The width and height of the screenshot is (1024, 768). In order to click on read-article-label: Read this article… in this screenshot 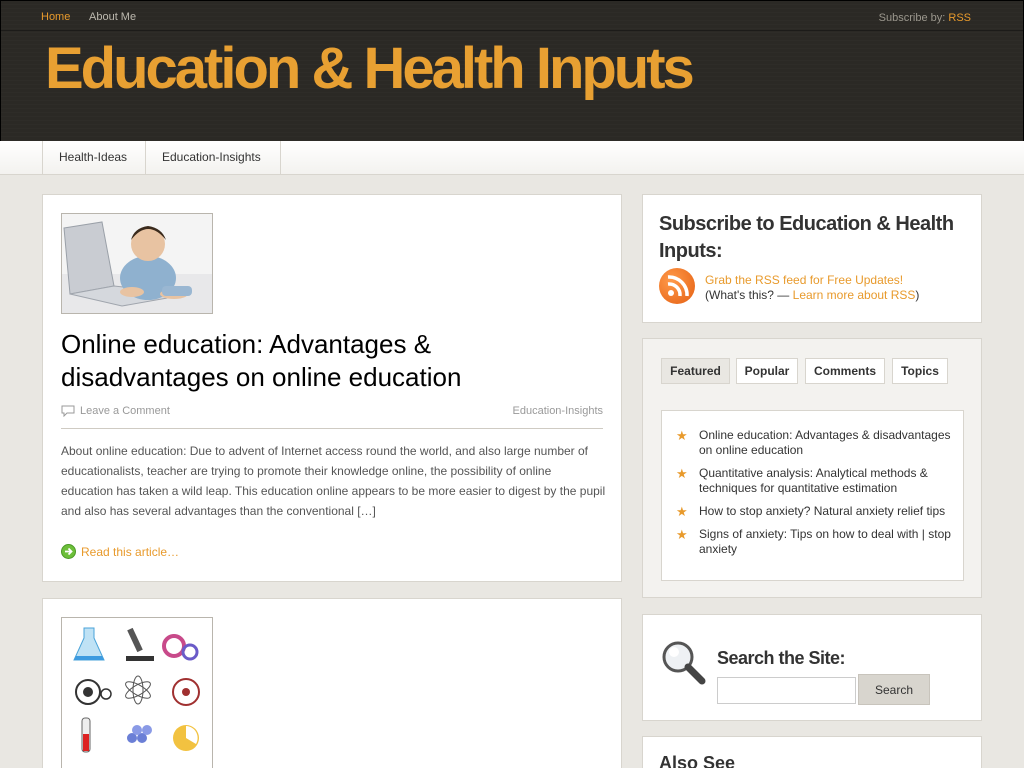, I will do `click(130, 552)`.